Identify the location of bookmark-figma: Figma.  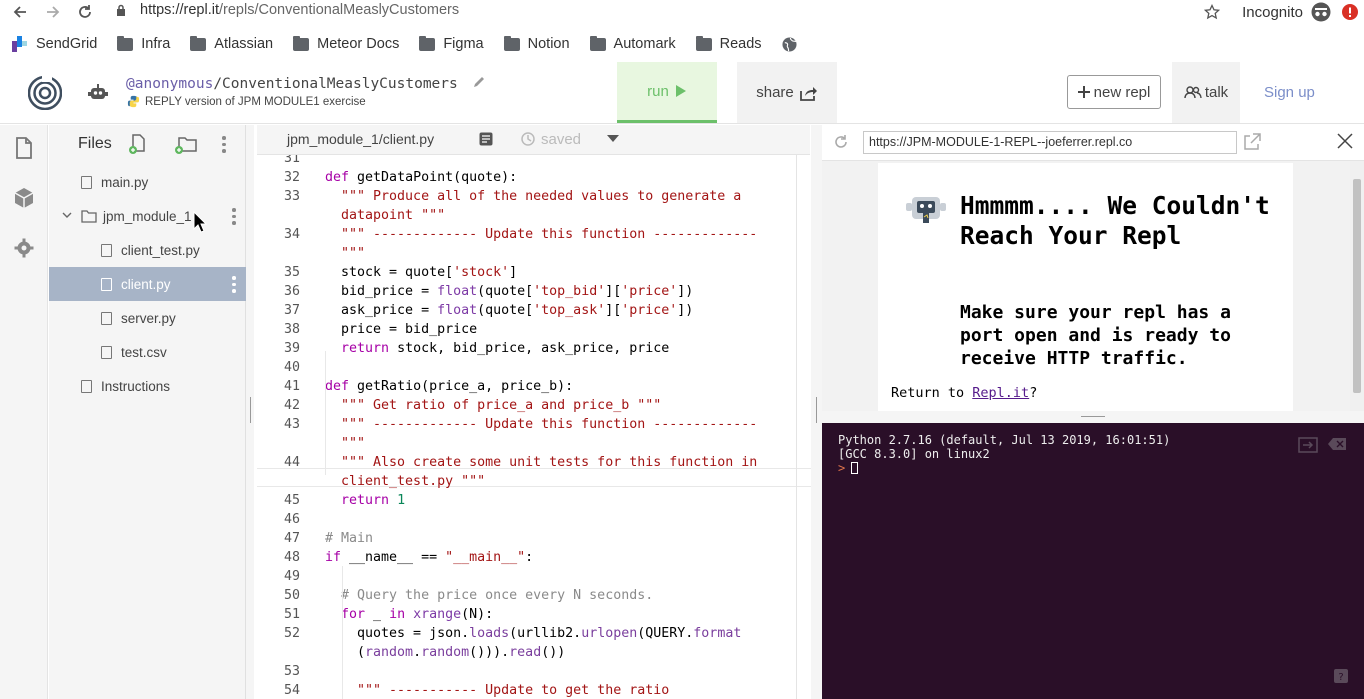
(451, 43).